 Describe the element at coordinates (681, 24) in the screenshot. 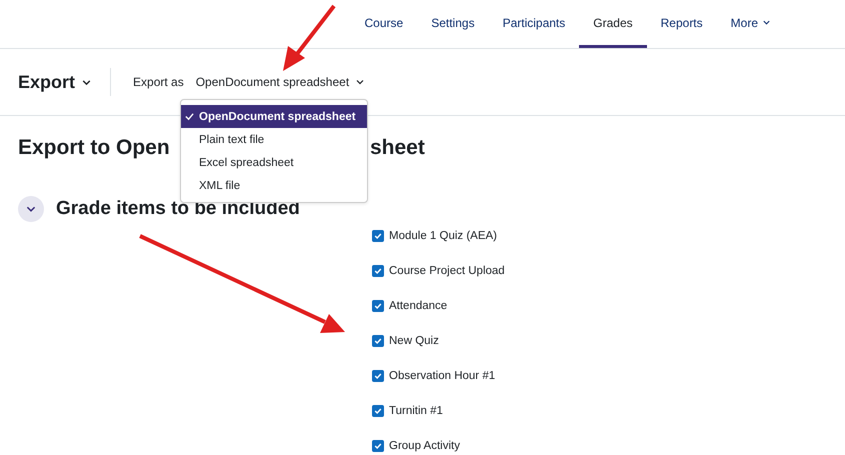

I see `nav-tab: Reports` at that location.